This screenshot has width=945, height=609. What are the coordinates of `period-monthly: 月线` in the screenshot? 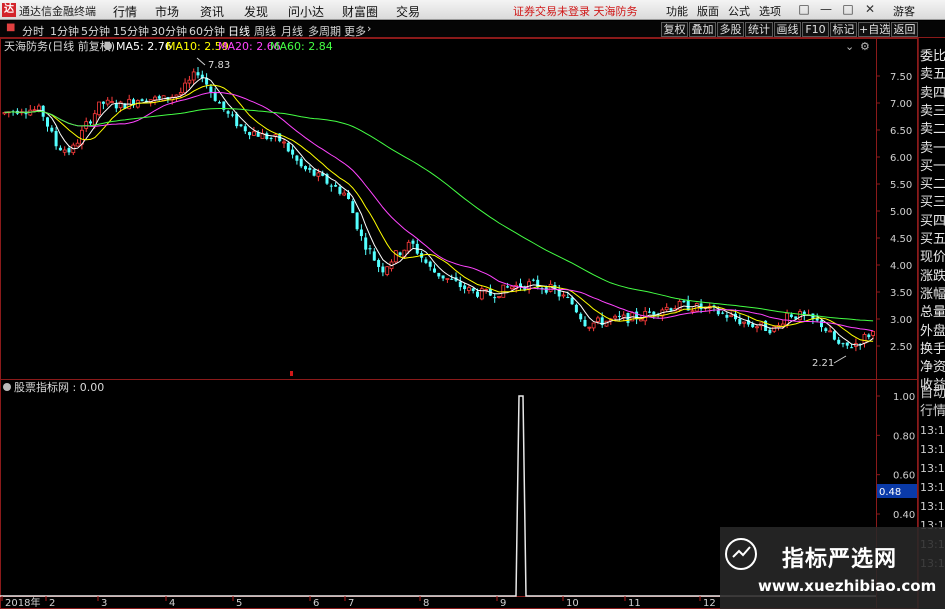 It's located at (292, 31).